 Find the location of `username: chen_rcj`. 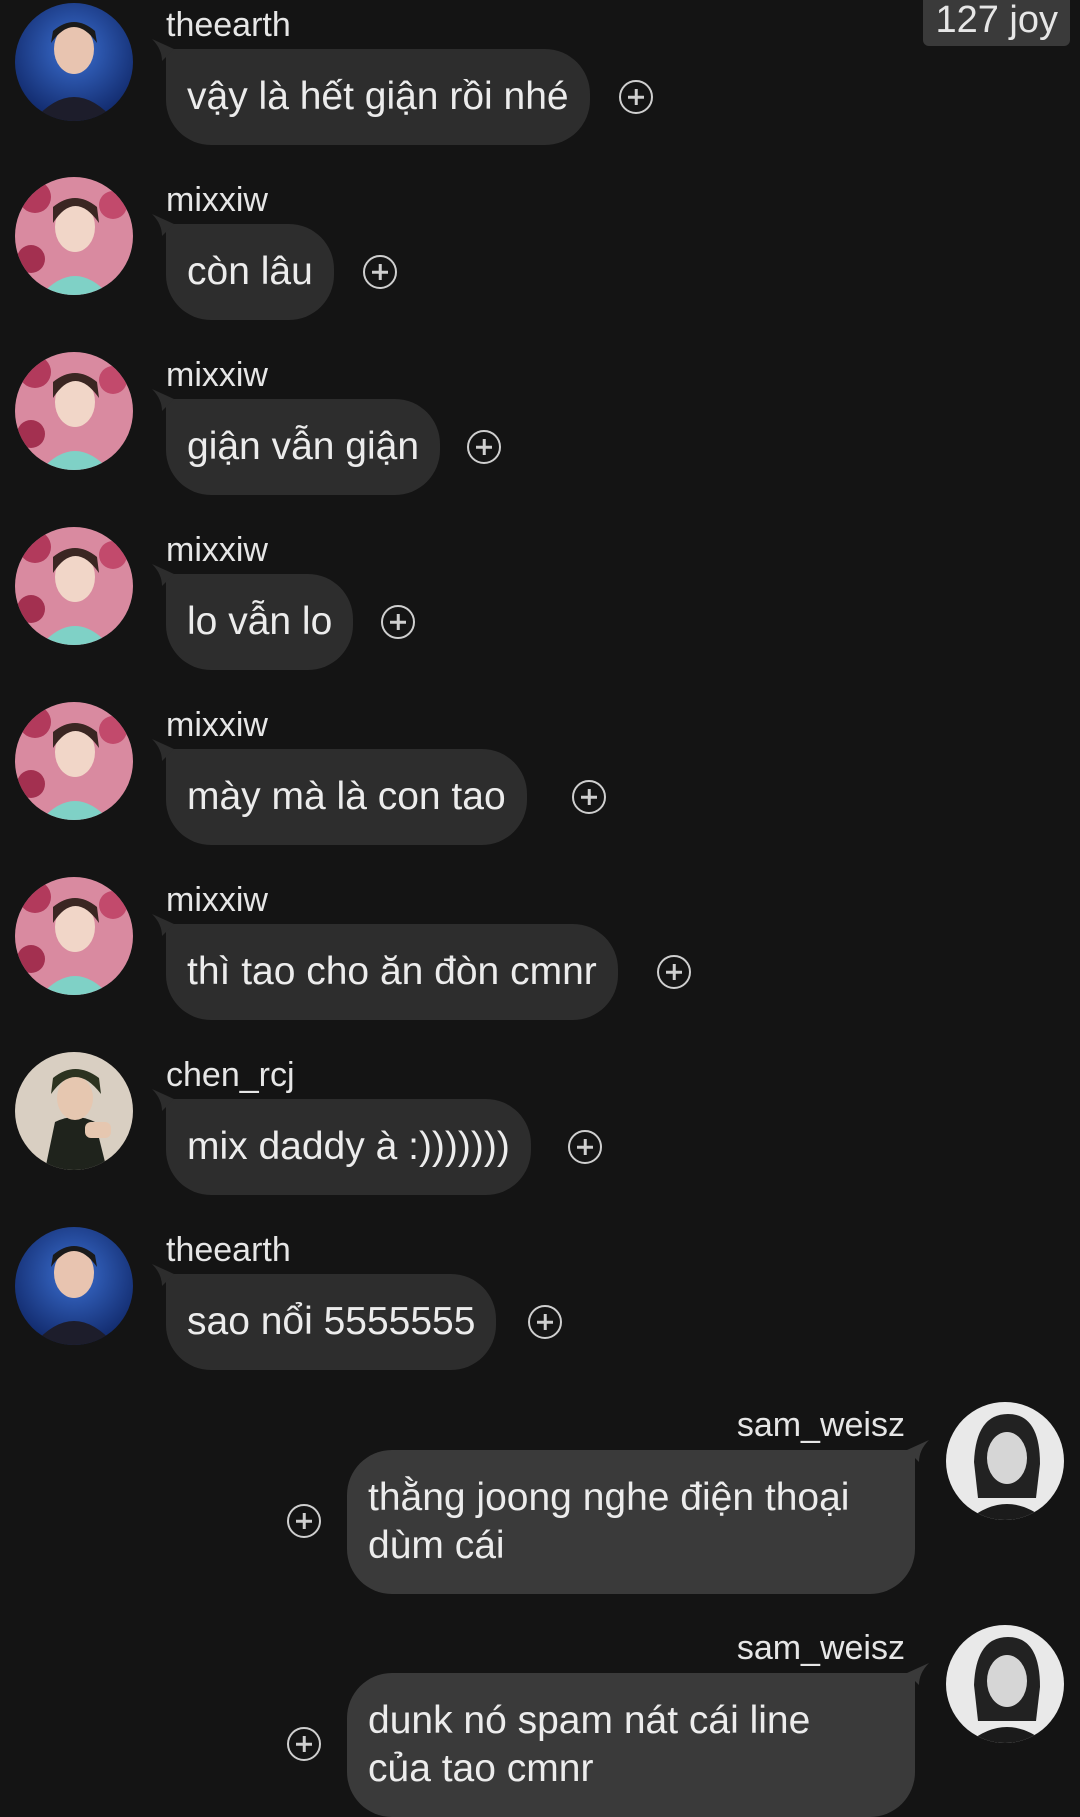

username: chen_rcj is located at coordinates (230, 1075).